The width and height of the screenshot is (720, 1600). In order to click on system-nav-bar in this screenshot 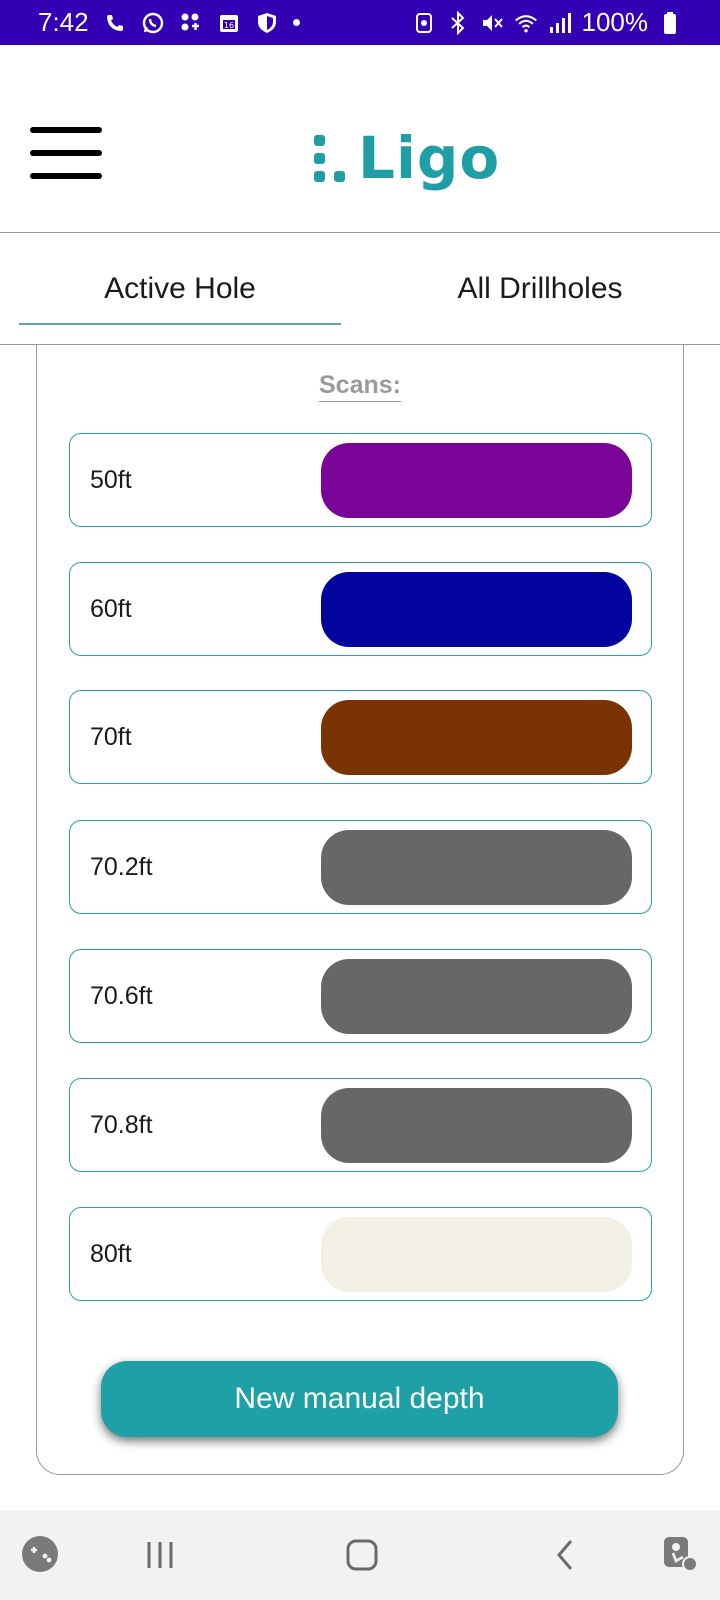, I will do `click(360, 1555)`.